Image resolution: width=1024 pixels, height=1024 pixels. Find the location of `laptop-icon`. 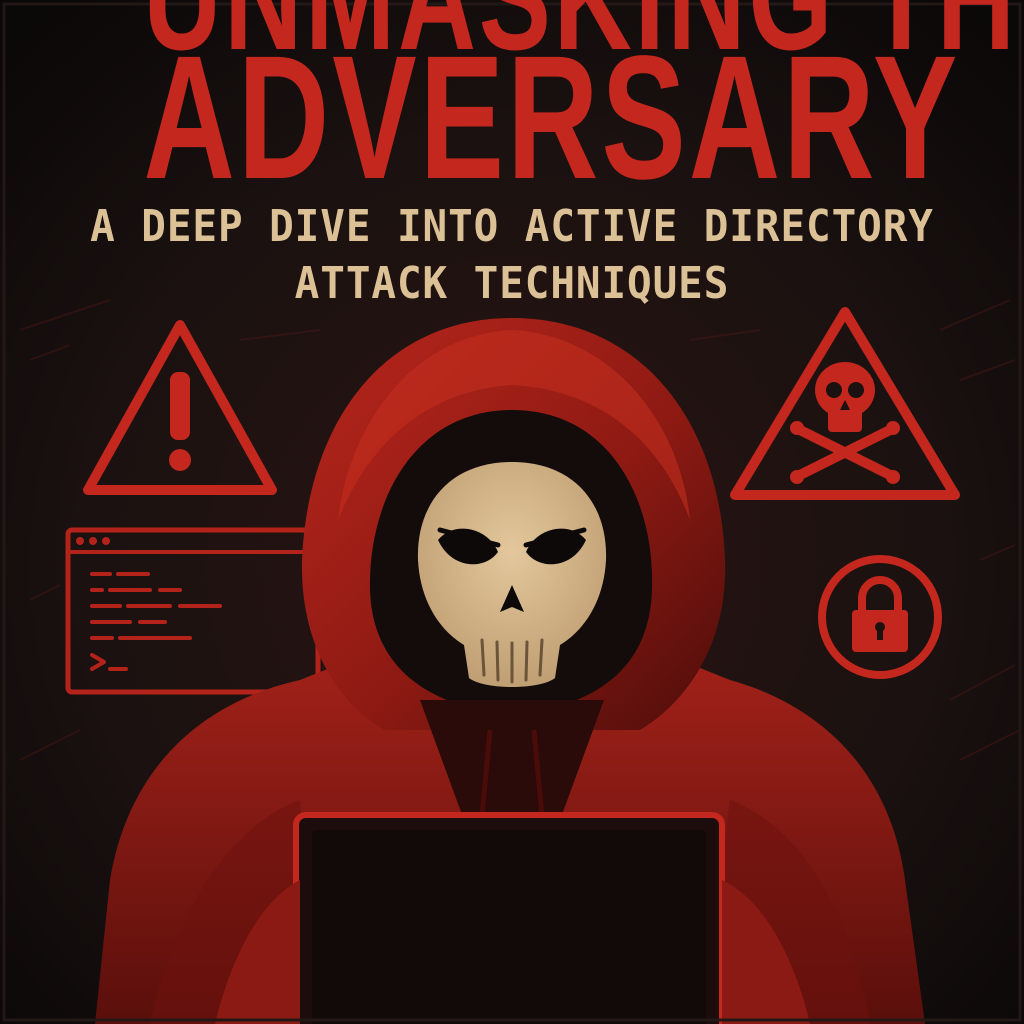

laptop-icon is located at coordinates (509, 918).